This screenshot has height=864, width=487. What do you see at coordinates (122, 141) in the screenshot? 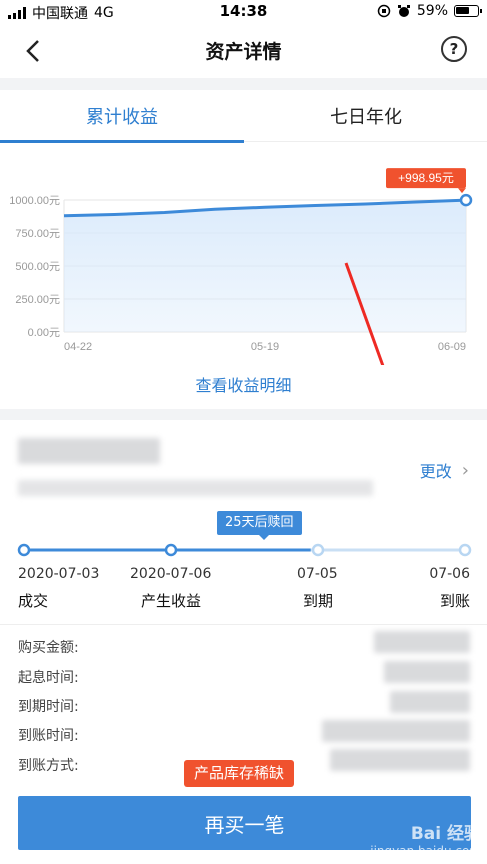
I see `tab-active-indicator` at bounding box center [122, 141].